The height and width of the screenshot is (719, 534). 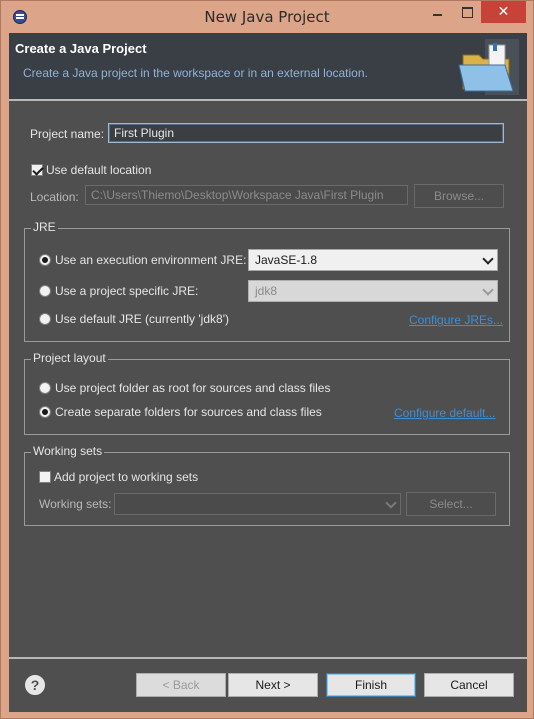 What do you see at coordinates (181, 685) in the screenshot?
I see `back-button: < Back` at bounding box center [181, 685].